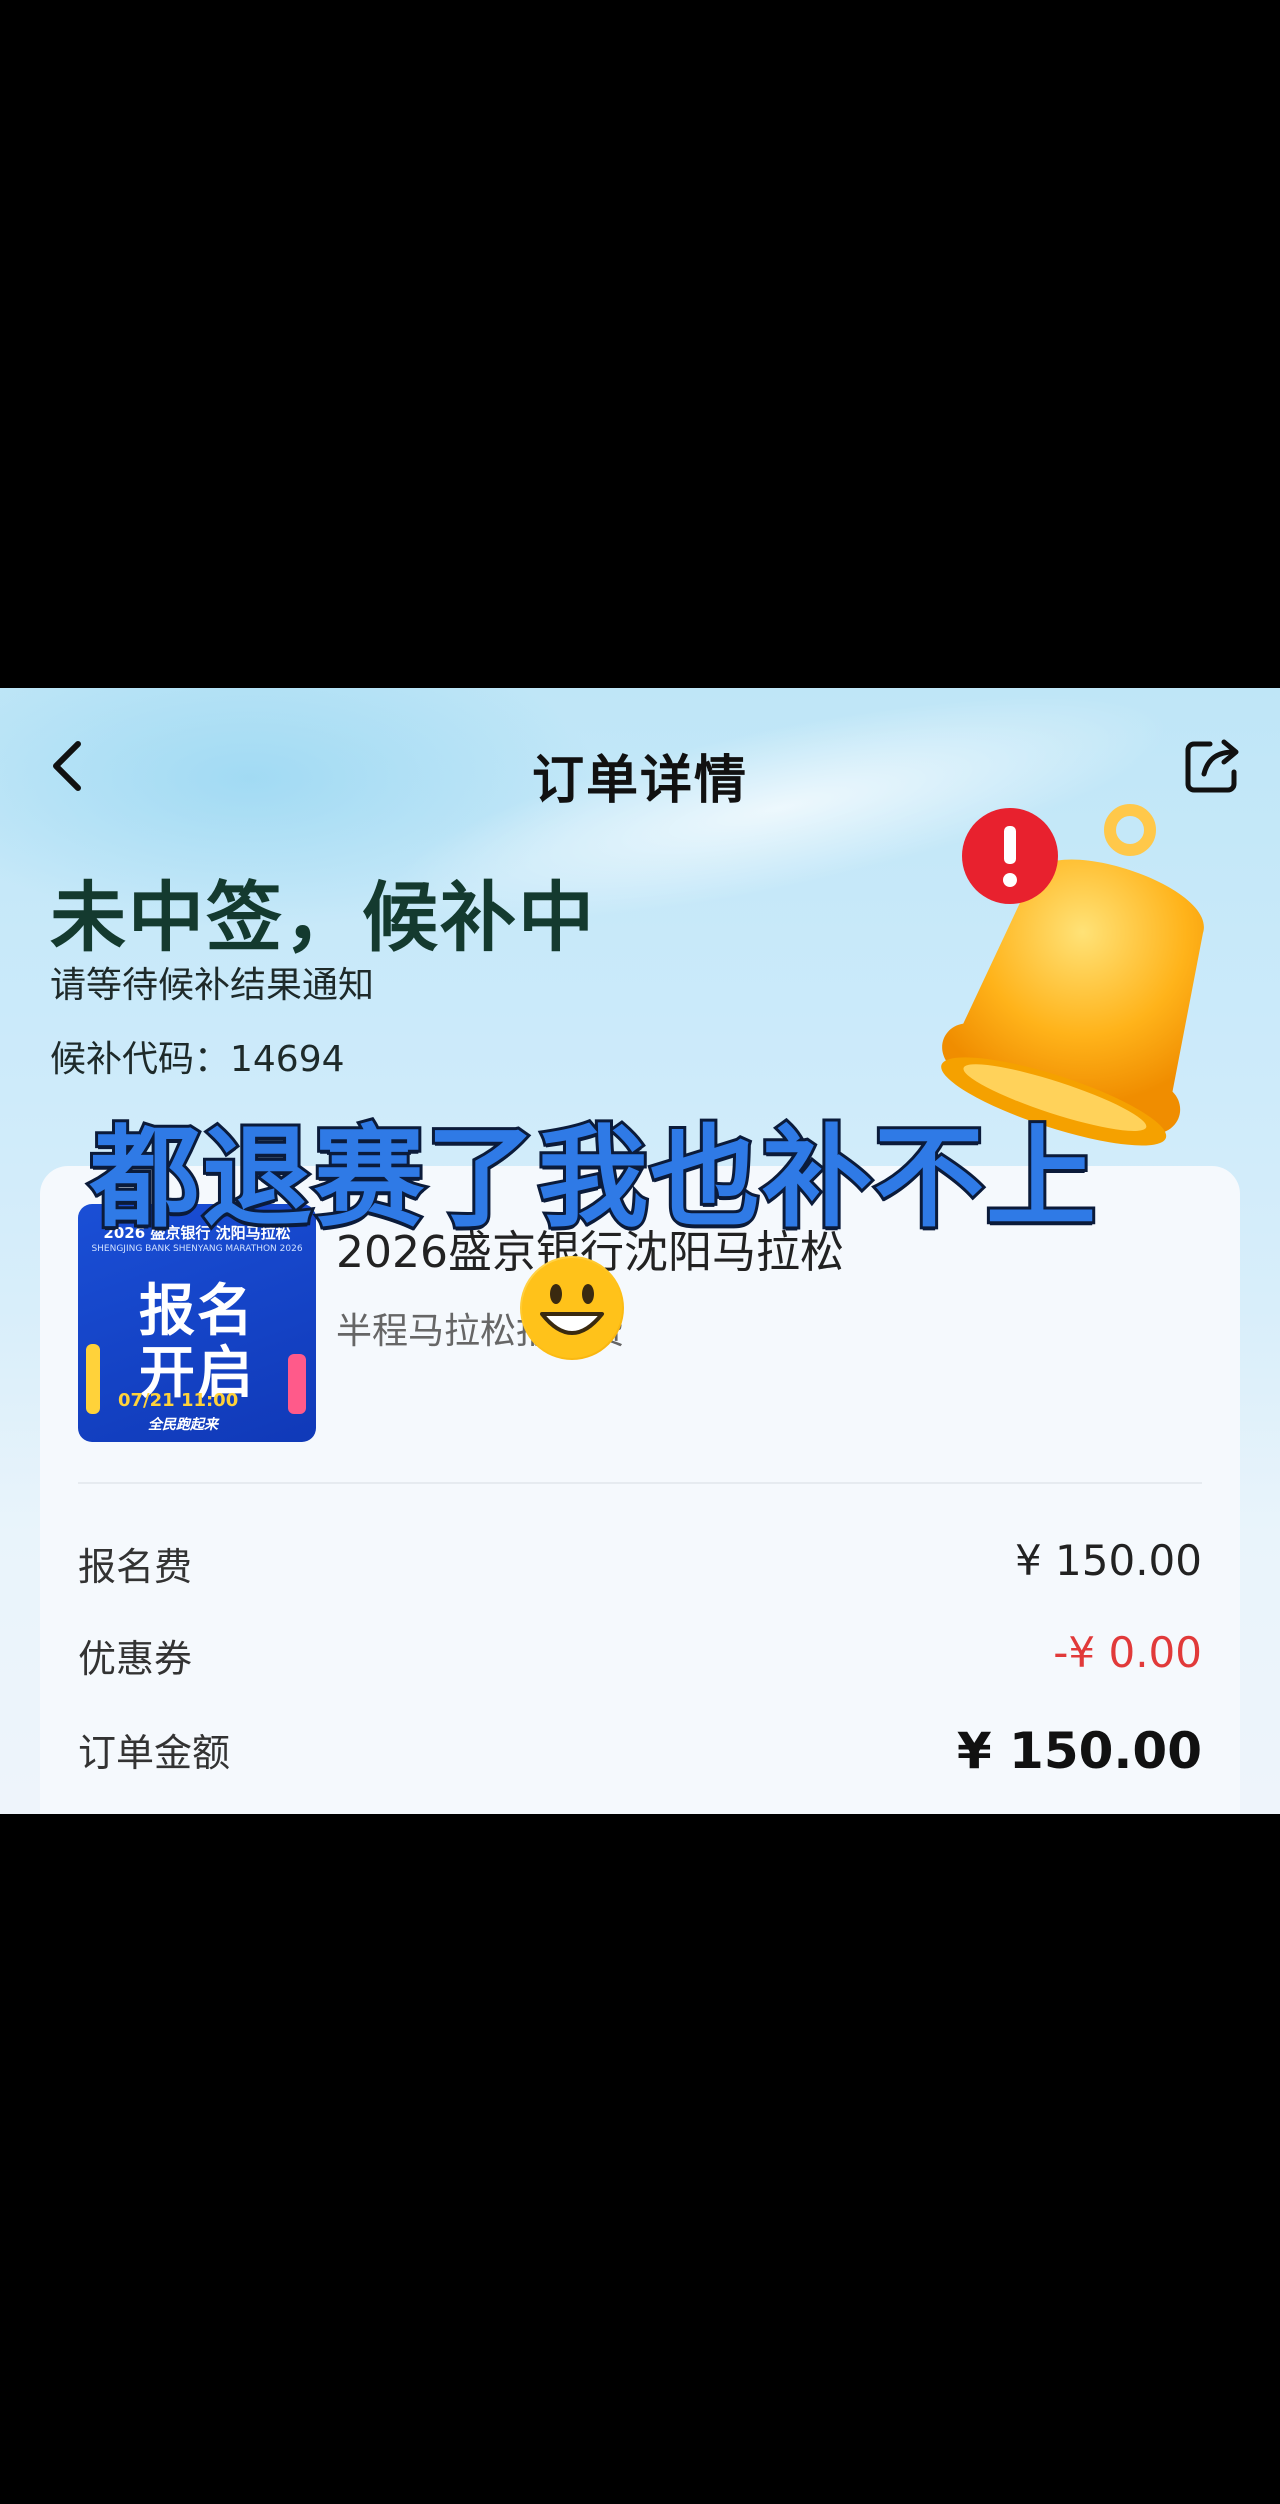 This screenshot has height=2504, width=1280. Describe the element at coordinates (154, 1753) in the screenshot. I see `fee-label: 订单金额` at that location.